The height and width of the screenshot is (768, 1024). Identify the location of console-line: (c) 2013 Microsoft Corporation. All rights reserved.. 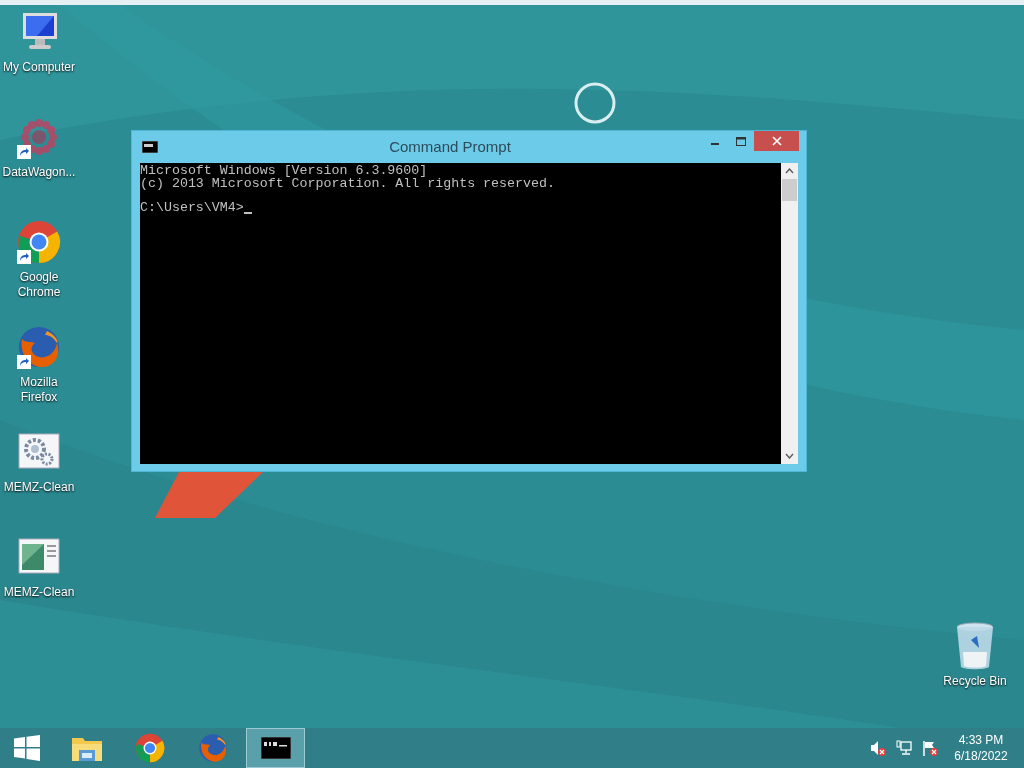
(347, 183).